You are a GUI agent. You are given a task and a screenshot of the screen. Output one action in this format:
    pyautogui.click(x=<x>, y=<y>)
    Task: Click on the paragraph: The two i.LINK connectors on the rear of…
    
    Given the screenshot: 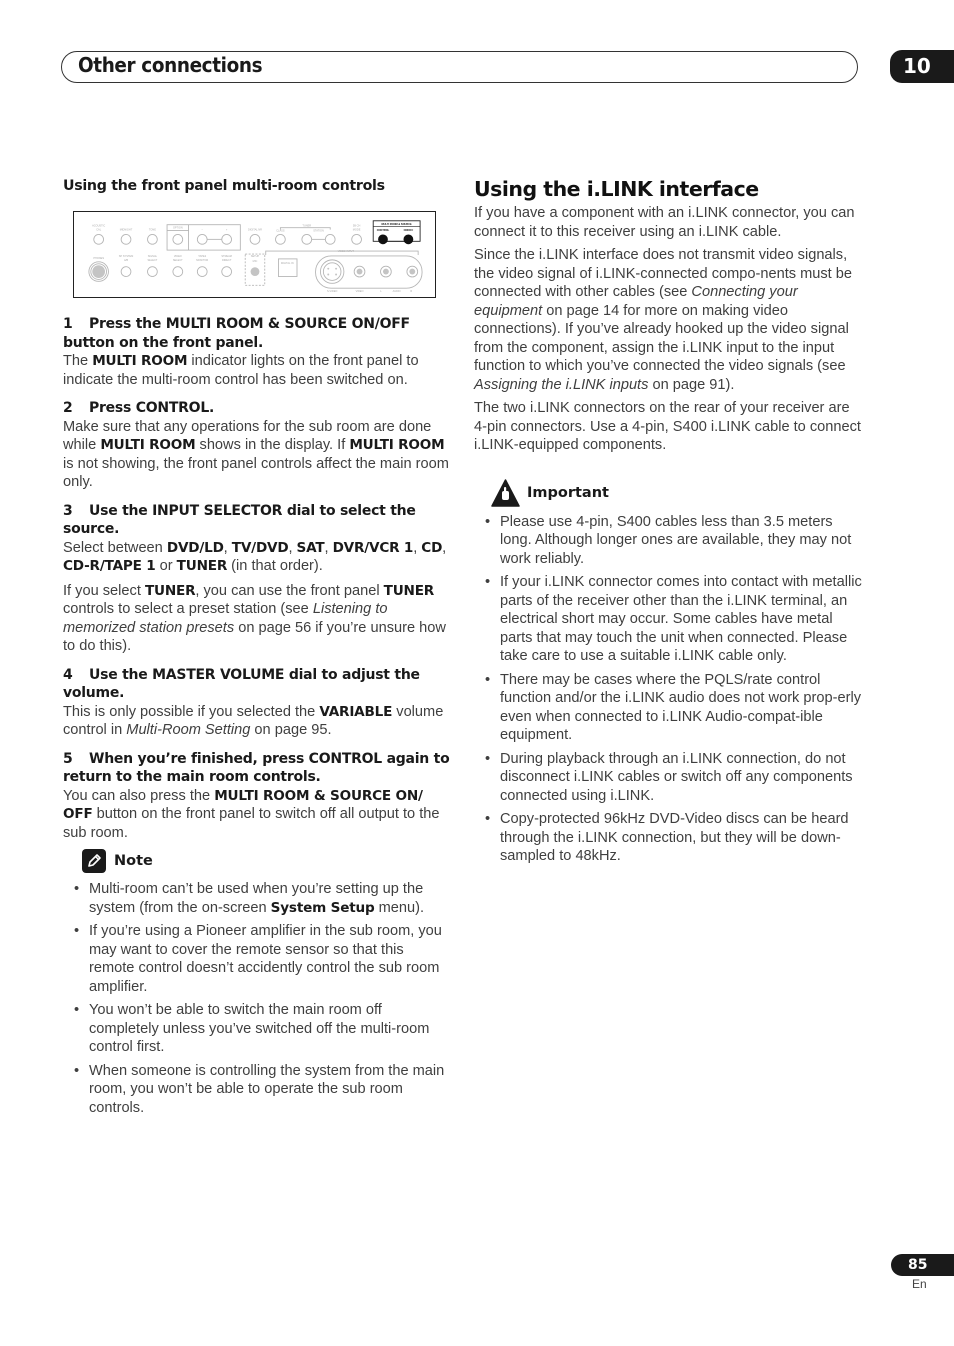 What is the action you would take?
    pyautogui.click(x=668, y=427)
    